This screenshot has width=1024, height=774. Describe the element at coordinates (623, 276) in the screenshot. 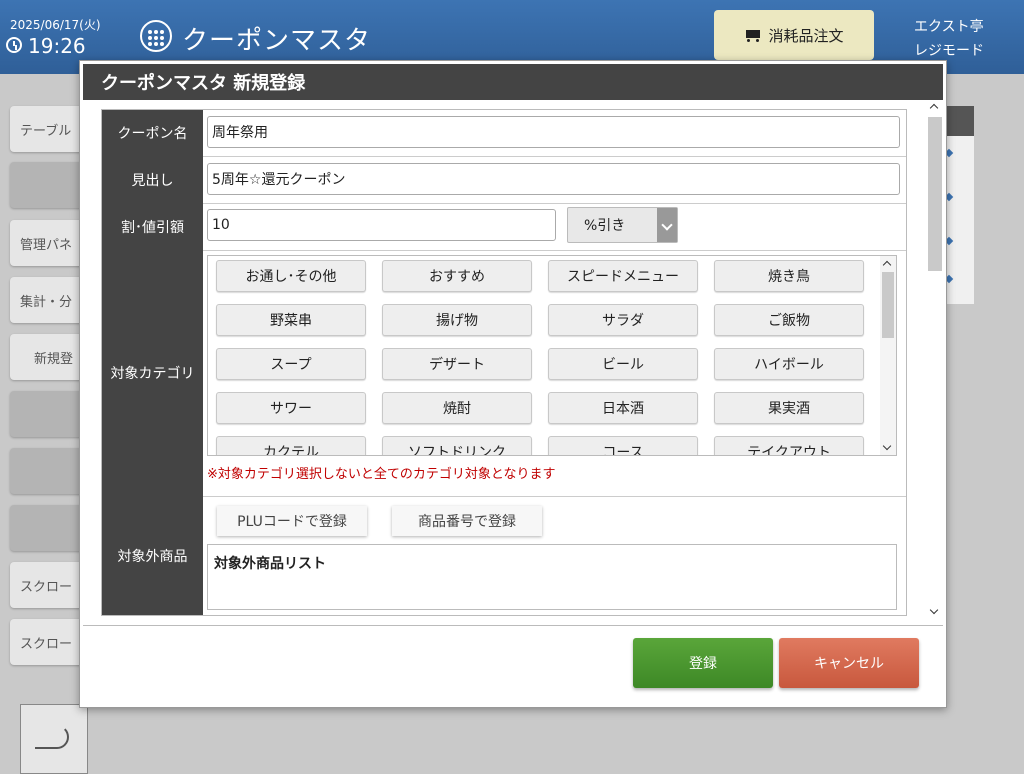

I see `category-button: スピードメニュー` at that location.